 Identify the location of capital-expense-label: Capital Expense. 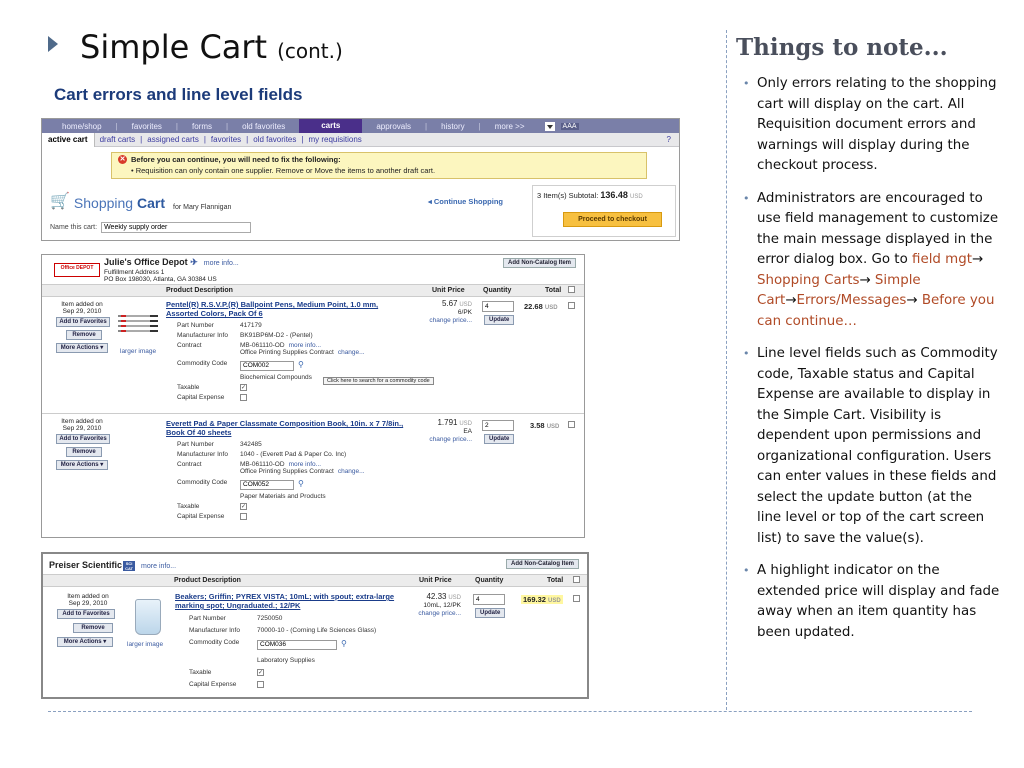
(201, 397).